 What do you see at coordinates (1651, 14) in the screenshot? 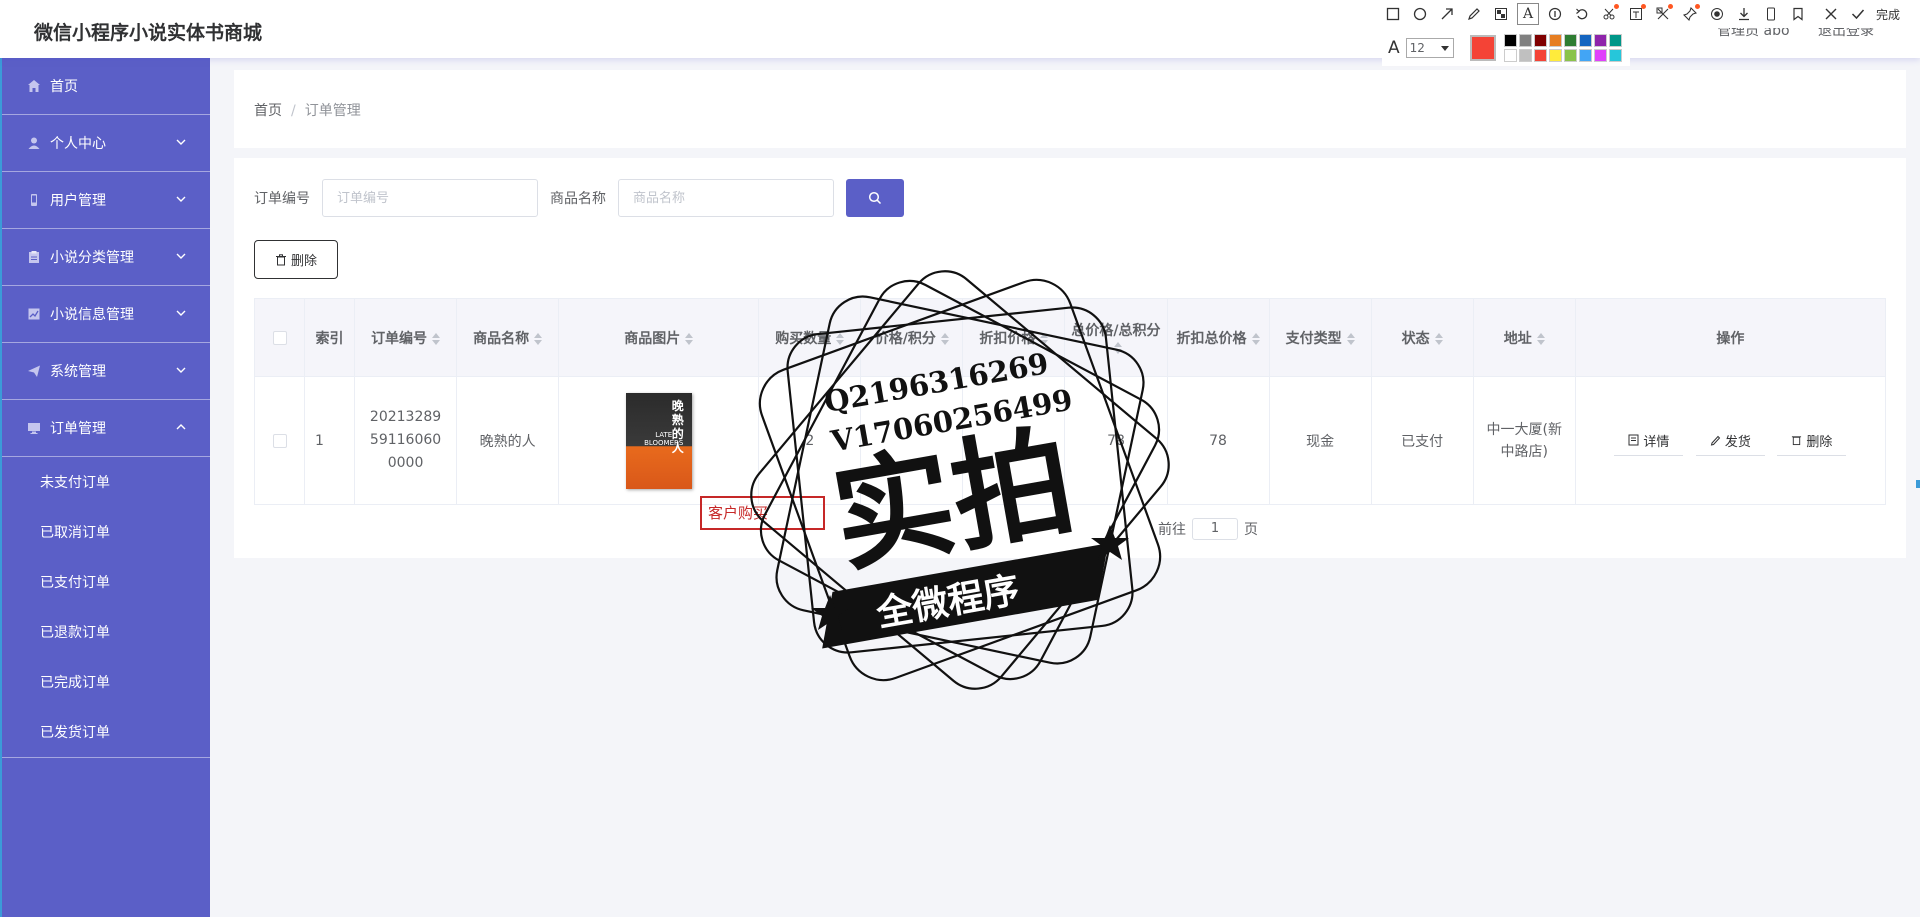
I see `screenshot-toolbar: A 完成` at bounding box center [1651, 14].